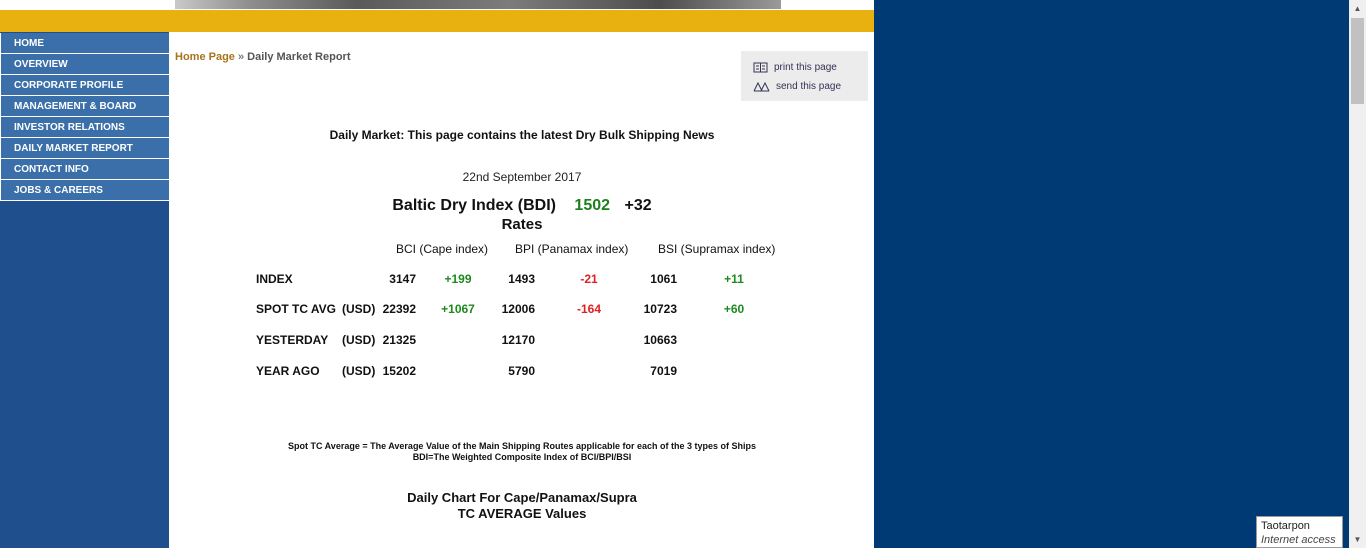 Image resolution: width=1366 pixels, height=548 pixels. What do you see at coordinates (458, 279) in the screenshot?
I see `index-bci-change: +199` at bounding box center [458, 279].